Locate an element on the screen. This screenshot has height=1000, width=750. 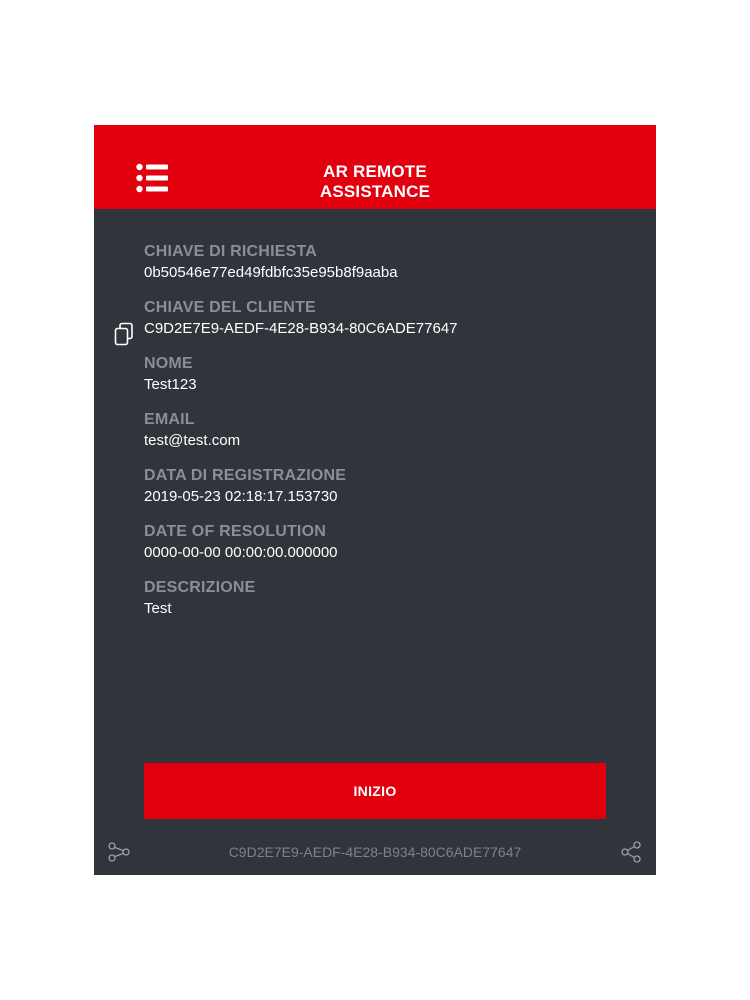
start-button: INIZIO is located at coordinates (375, 791).